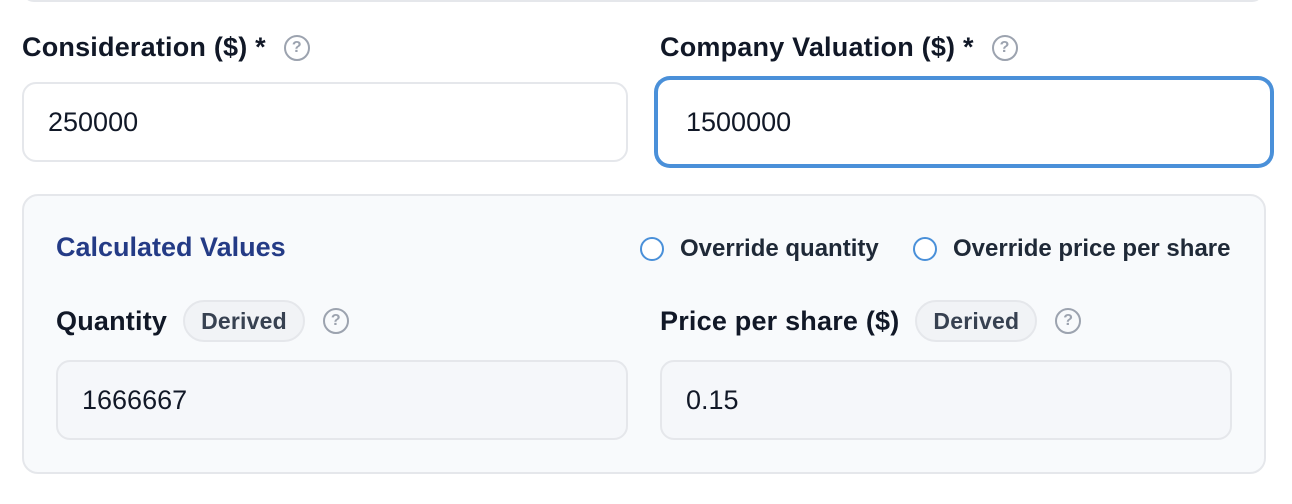 The image size is (1292, 504). What do you see at coordinates (93, 121) in the screenshot?
I see `consideration-value: 250000` at bounding box center [93, 121].